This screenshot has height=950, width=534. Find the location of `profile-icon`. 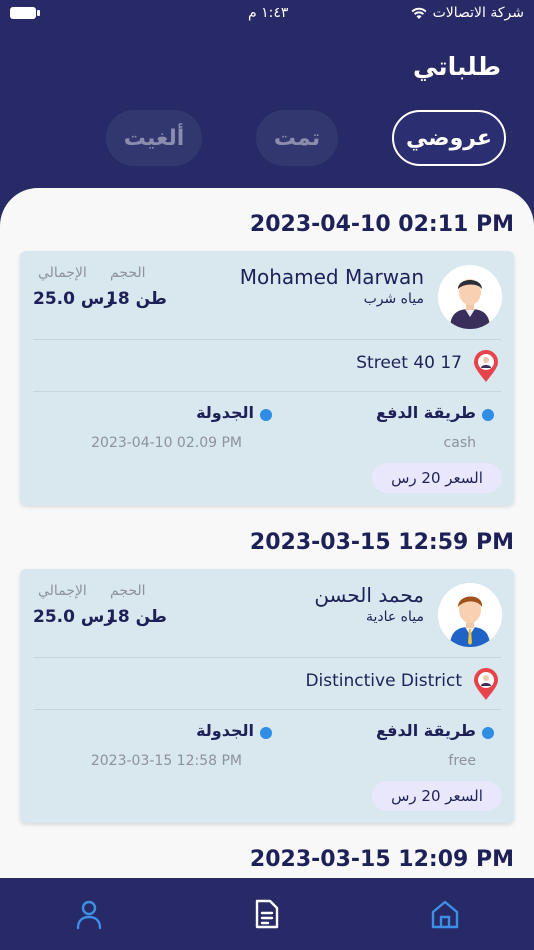

profile-icon is located at coordinates (89, 914).